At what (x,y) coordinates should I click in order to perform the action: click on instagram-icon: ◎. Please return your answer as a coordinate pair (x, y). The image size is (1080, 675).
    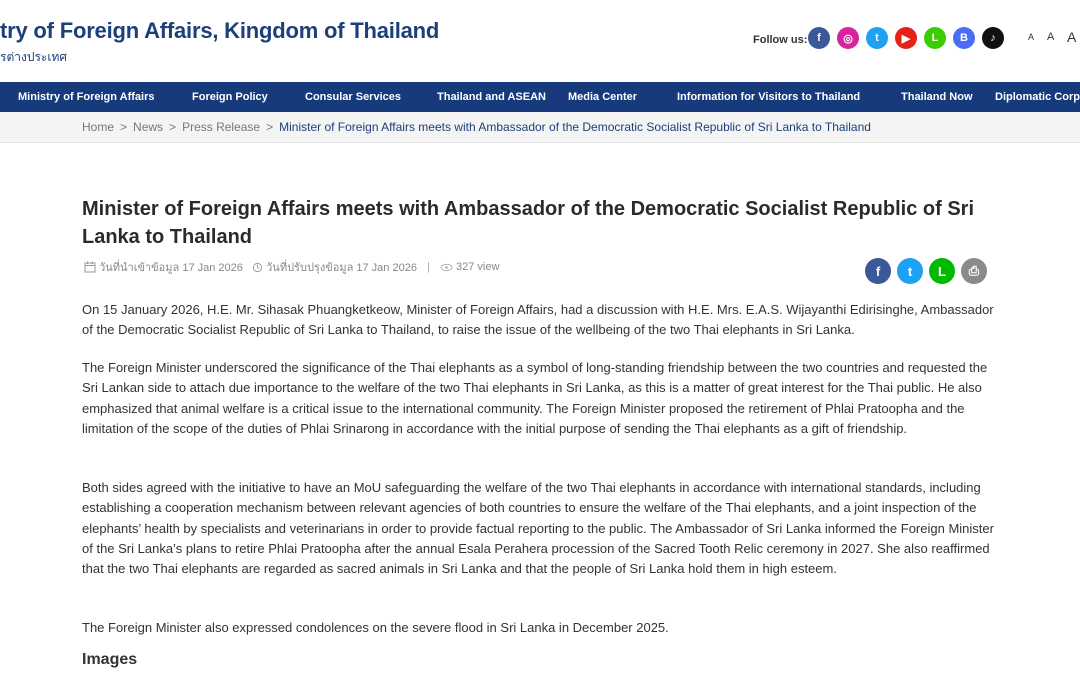
    Looking at the image, I should click on (848, 38).